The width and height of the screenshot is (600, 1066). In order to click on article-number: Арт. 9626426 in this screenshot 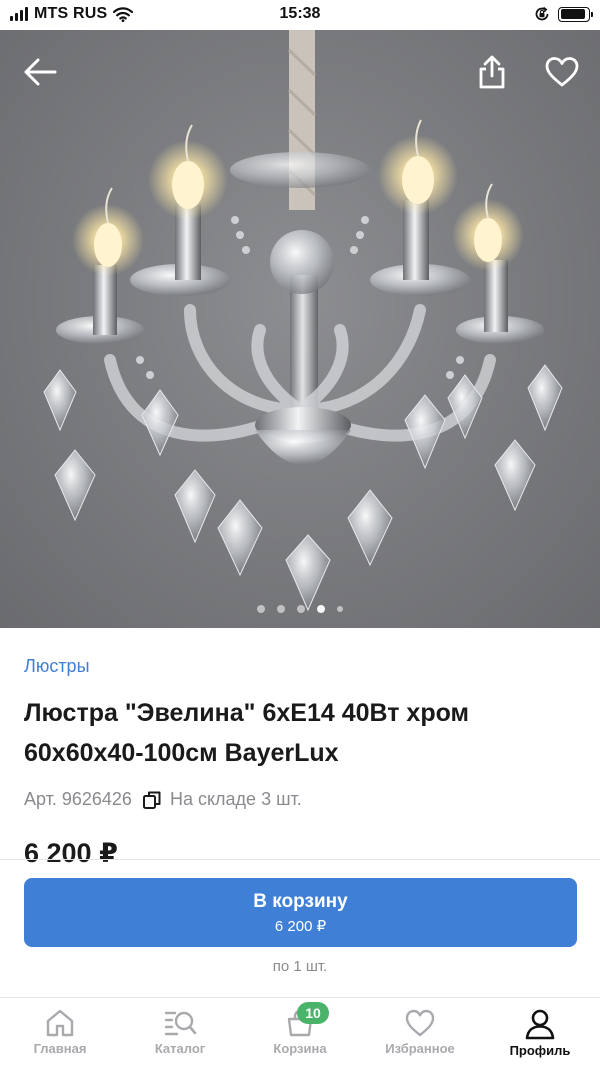, I will do `click(78, 799)`.